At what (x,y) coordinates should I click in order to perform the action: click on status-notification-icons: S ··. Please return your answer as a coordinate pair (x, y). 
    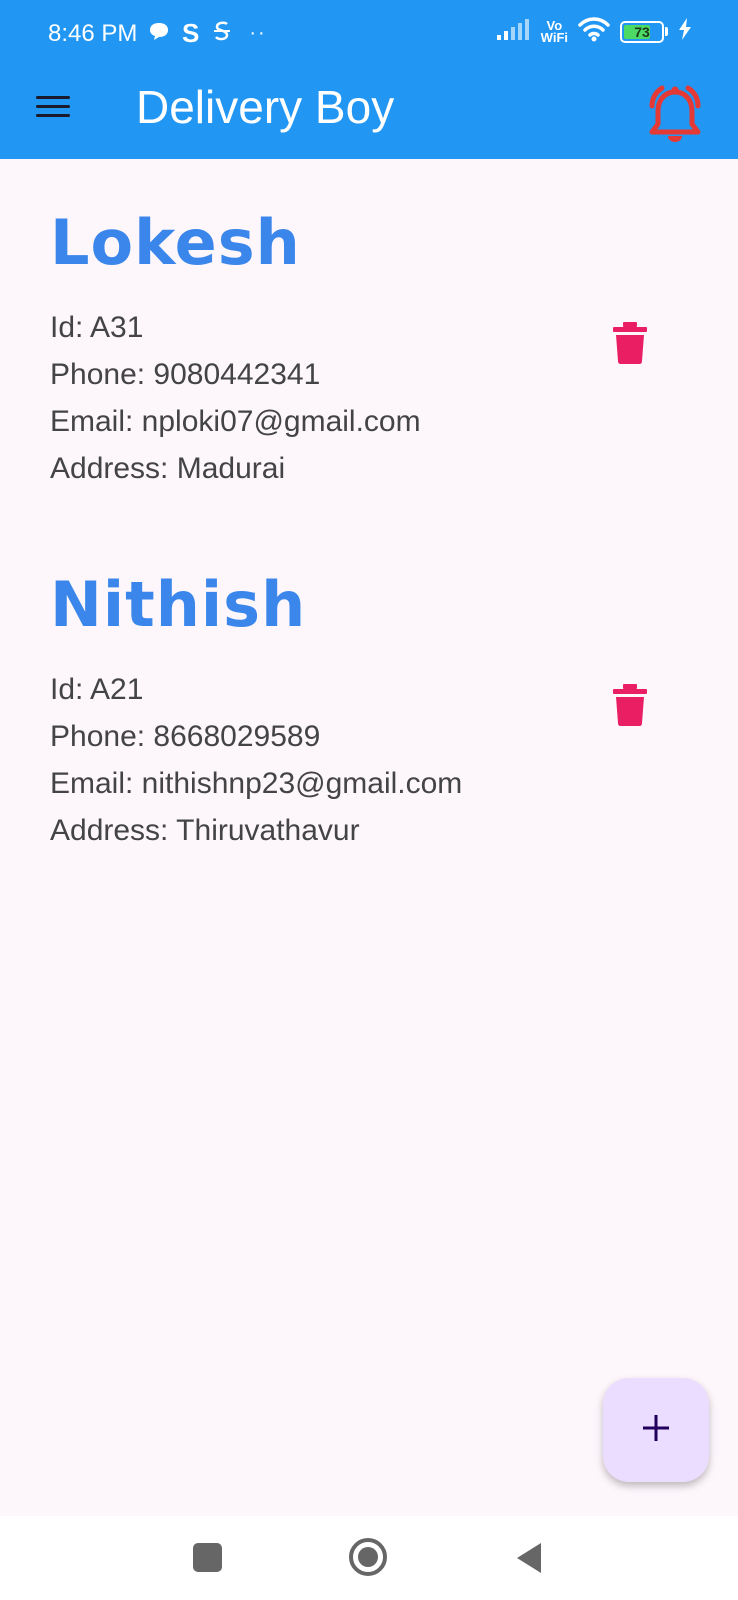
    Looking at the image, I should click on (207, 33).